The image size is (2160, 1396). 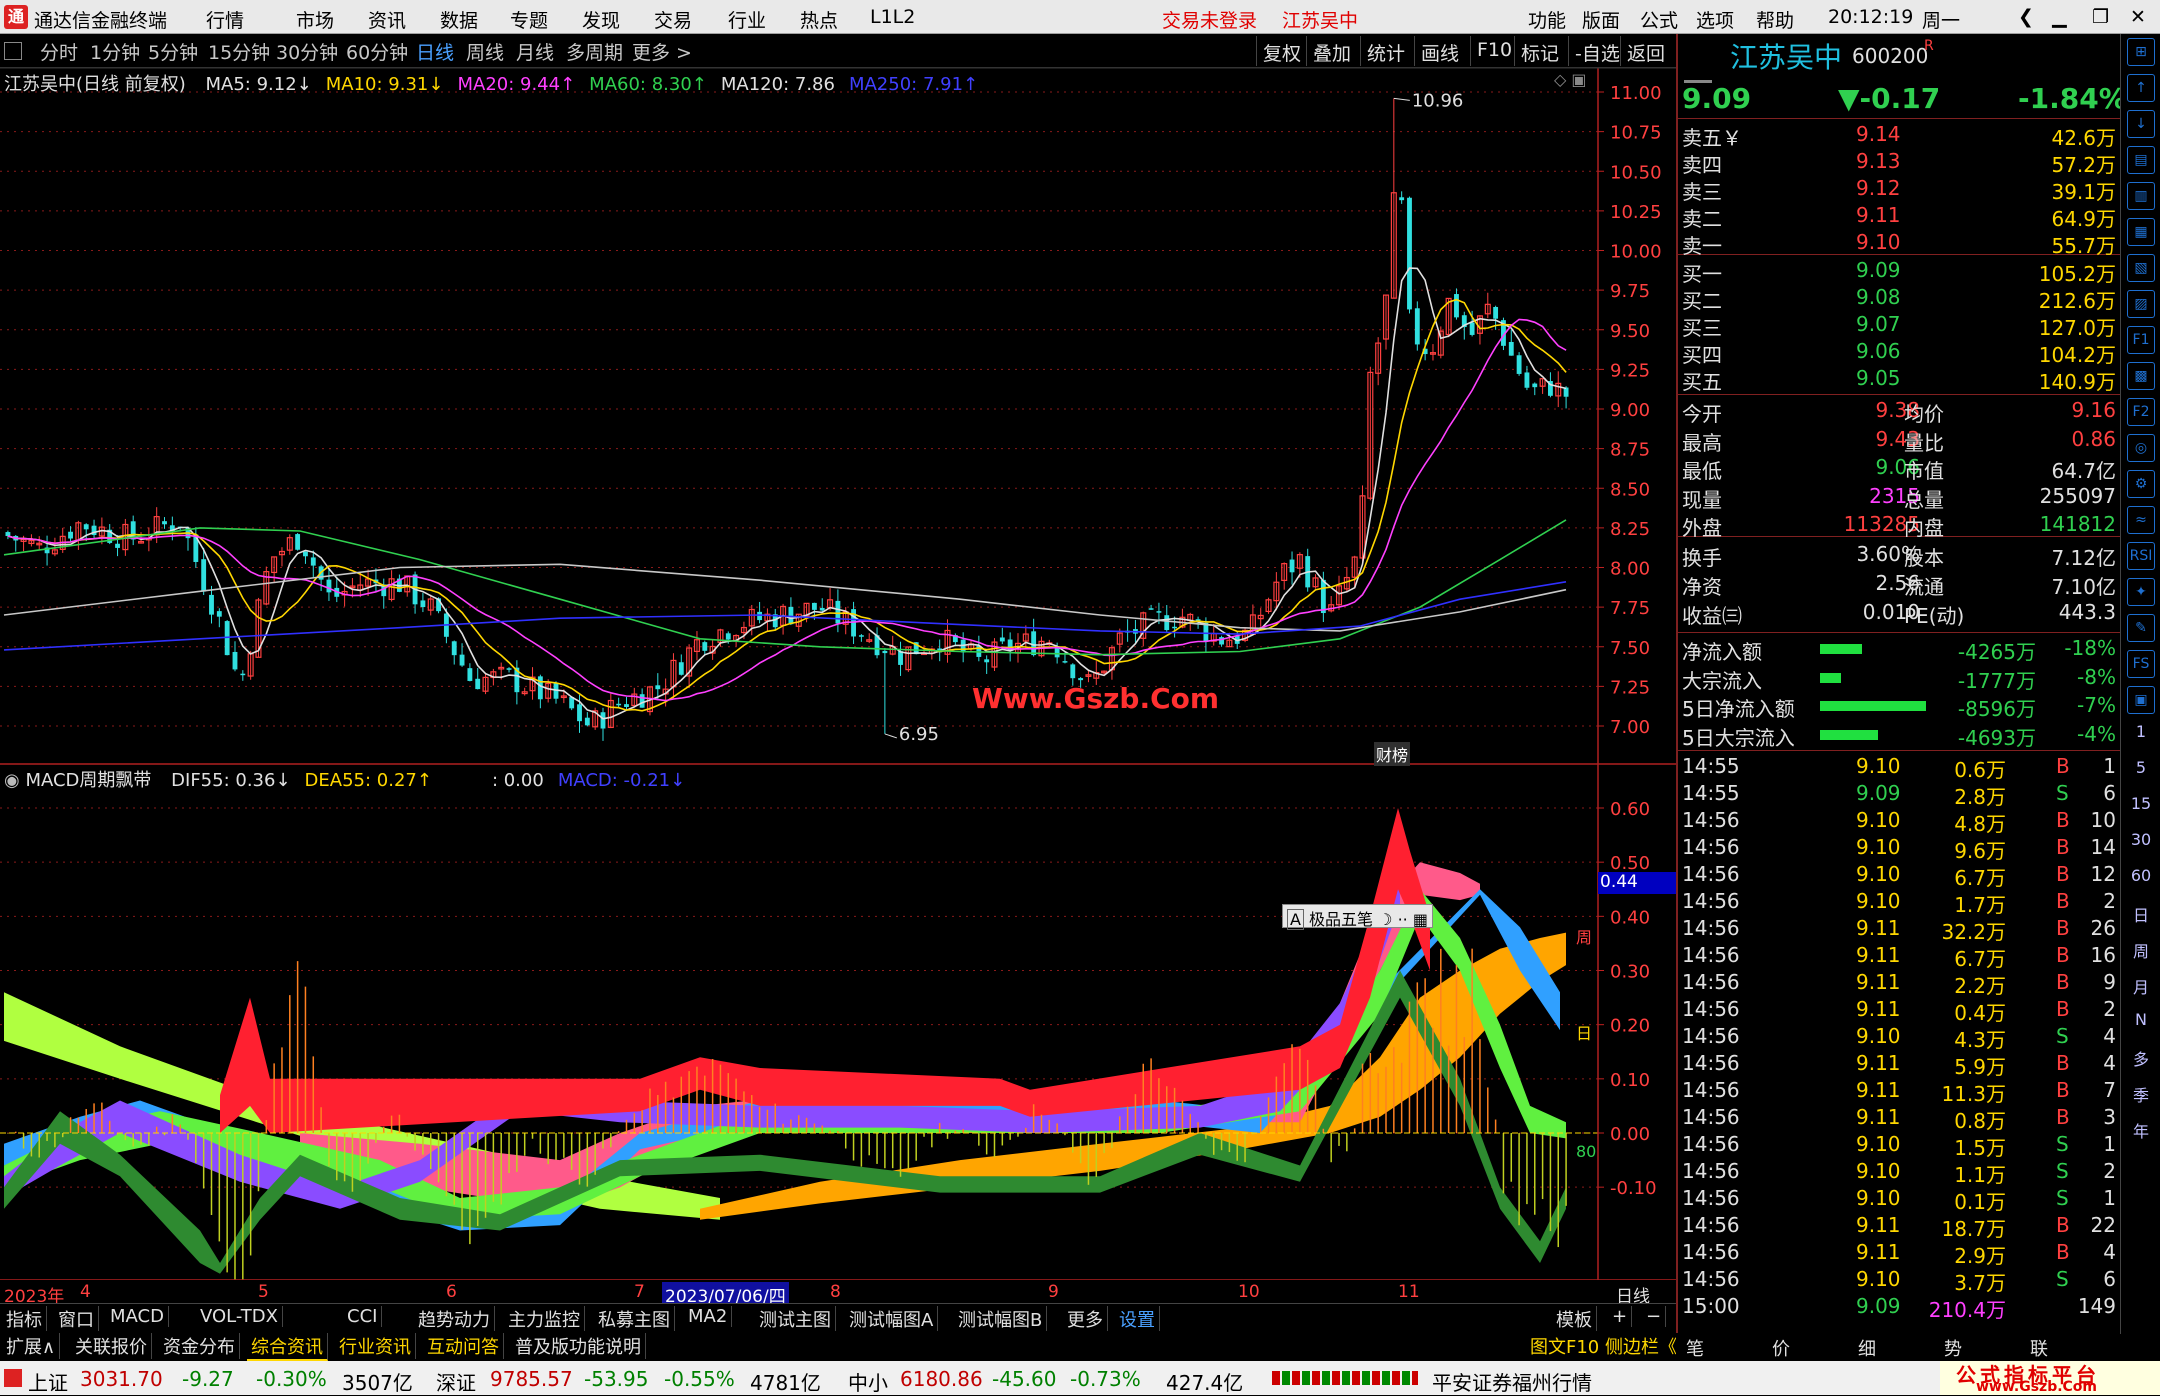 What do you see at coordinates (287, 1347) in the screenshot?
I see `info-tab-3: 综合资讯` at bounding box center [287, 1347].